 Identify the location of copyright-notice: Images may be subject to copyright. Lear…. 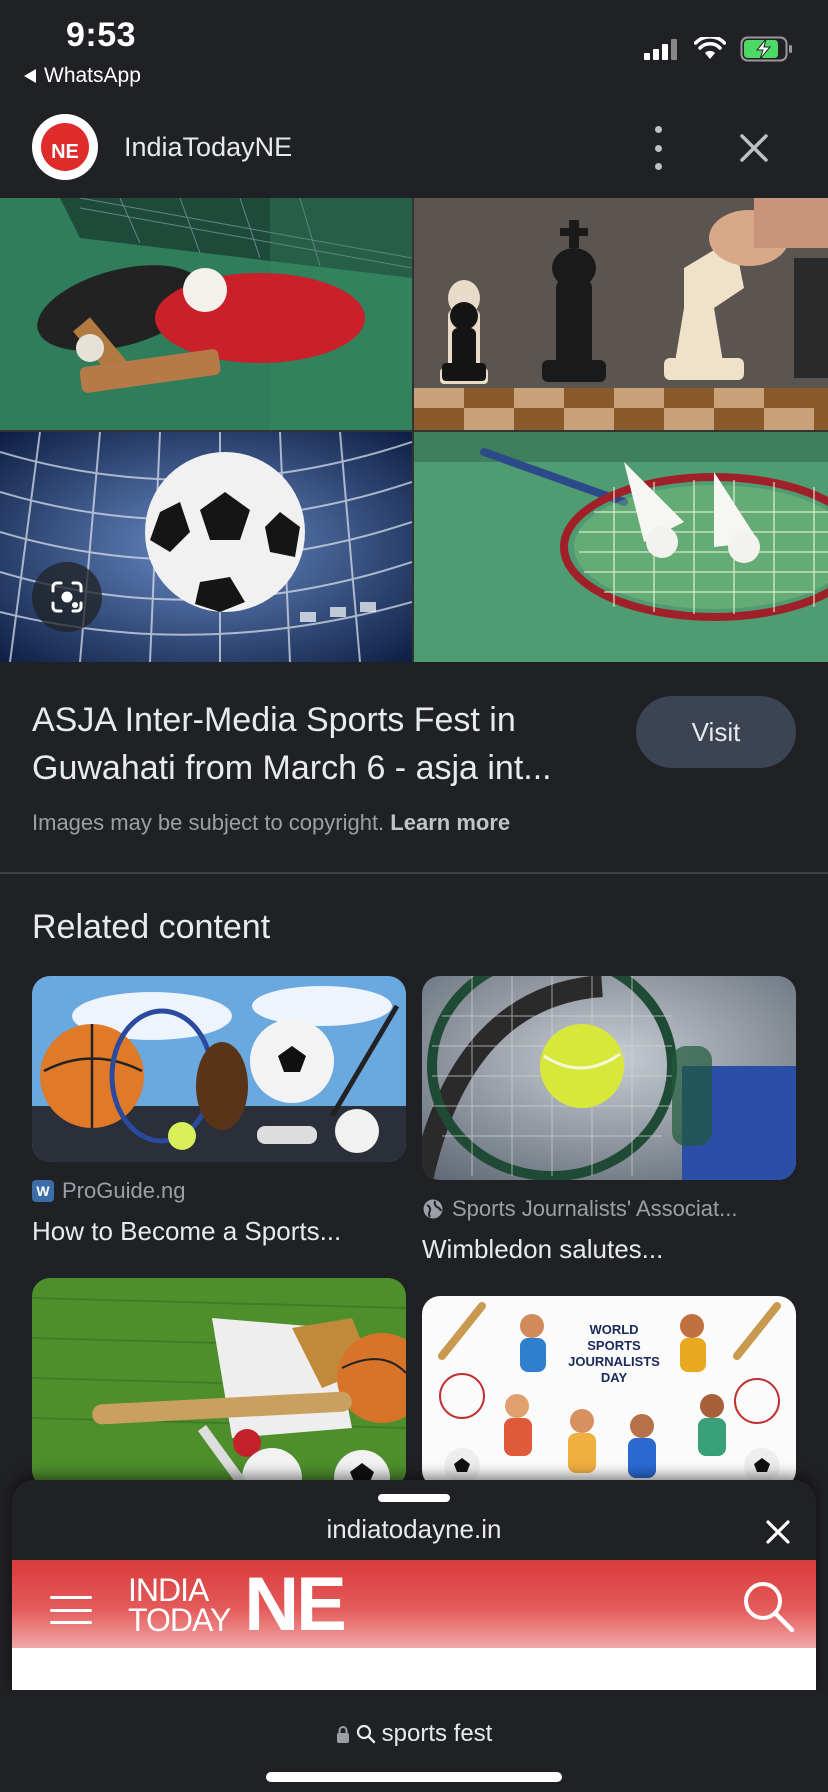
(271, 823).